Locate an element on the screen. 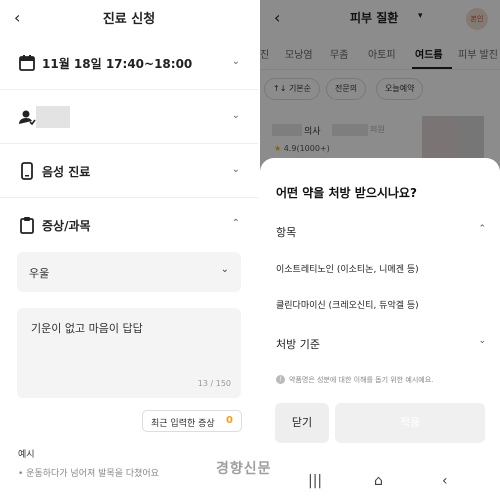 Image resolution: width=500 pixels, height=501 pixels. user-icon is located at coordinates (27, 118).